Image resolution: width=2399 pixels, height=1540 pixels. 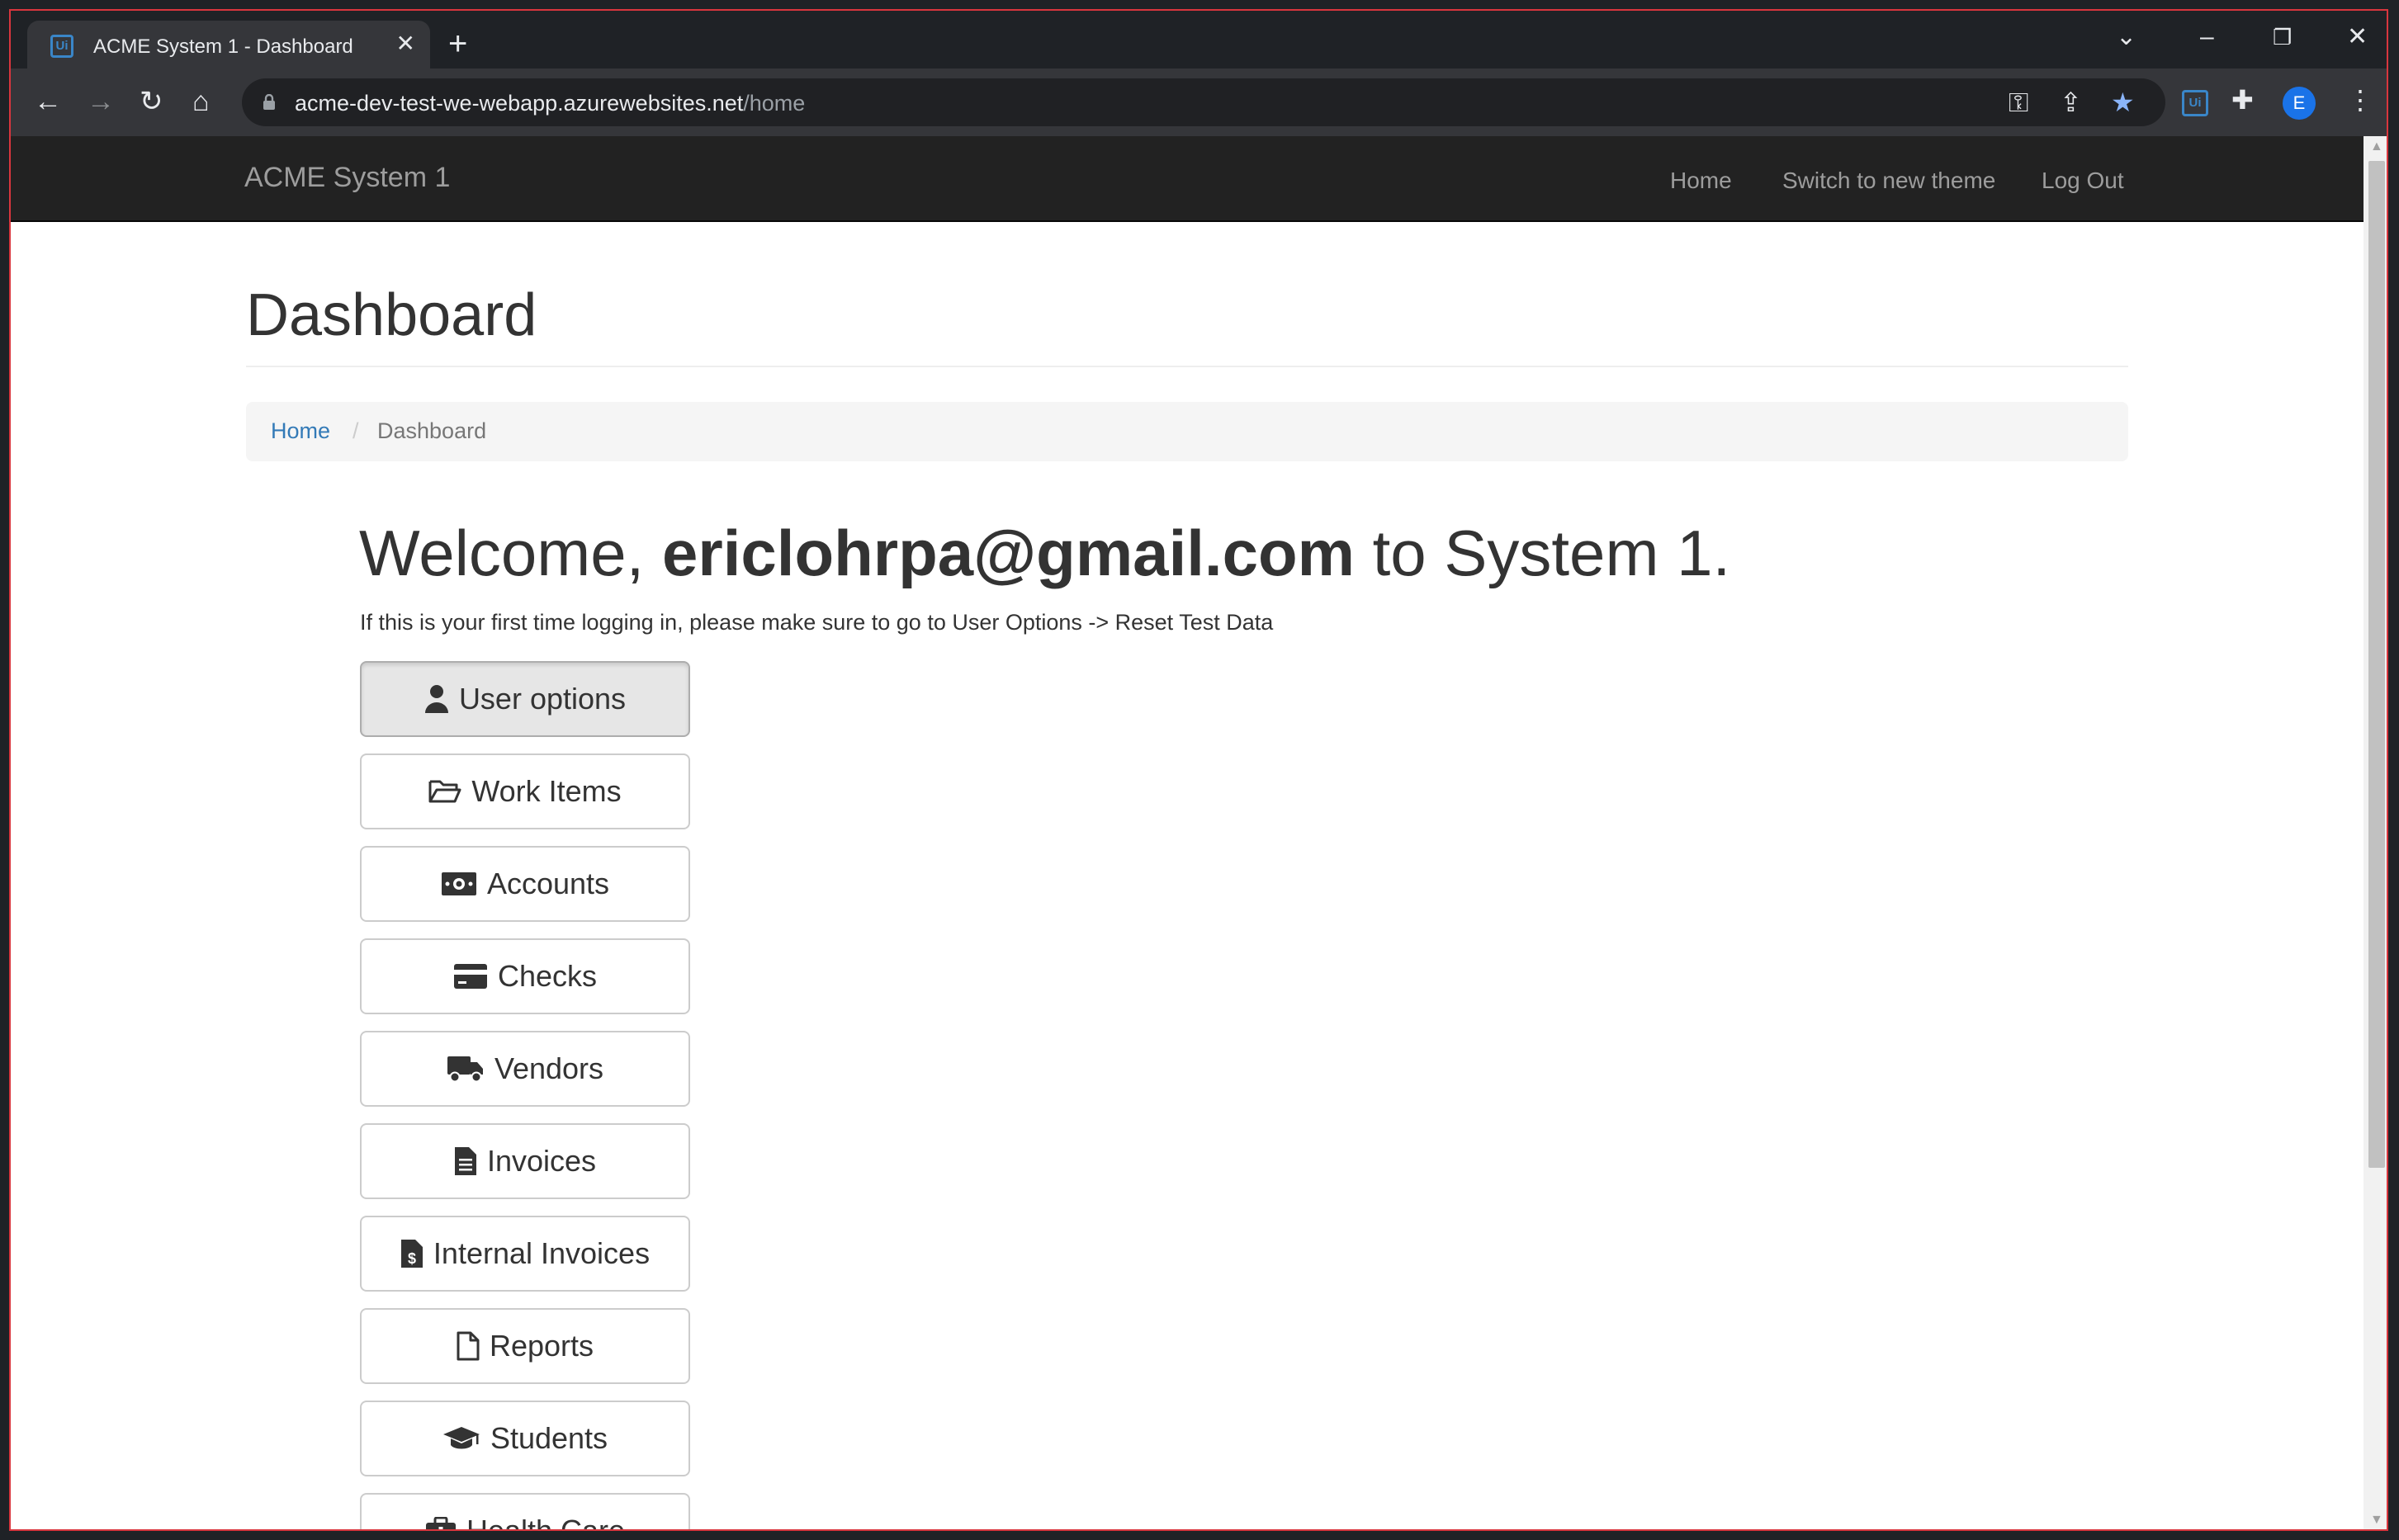 What do you see at coordinates (2299, 103) in the screenshot?
I see `profile-avatar: E` at bounding box center [2299, 103].